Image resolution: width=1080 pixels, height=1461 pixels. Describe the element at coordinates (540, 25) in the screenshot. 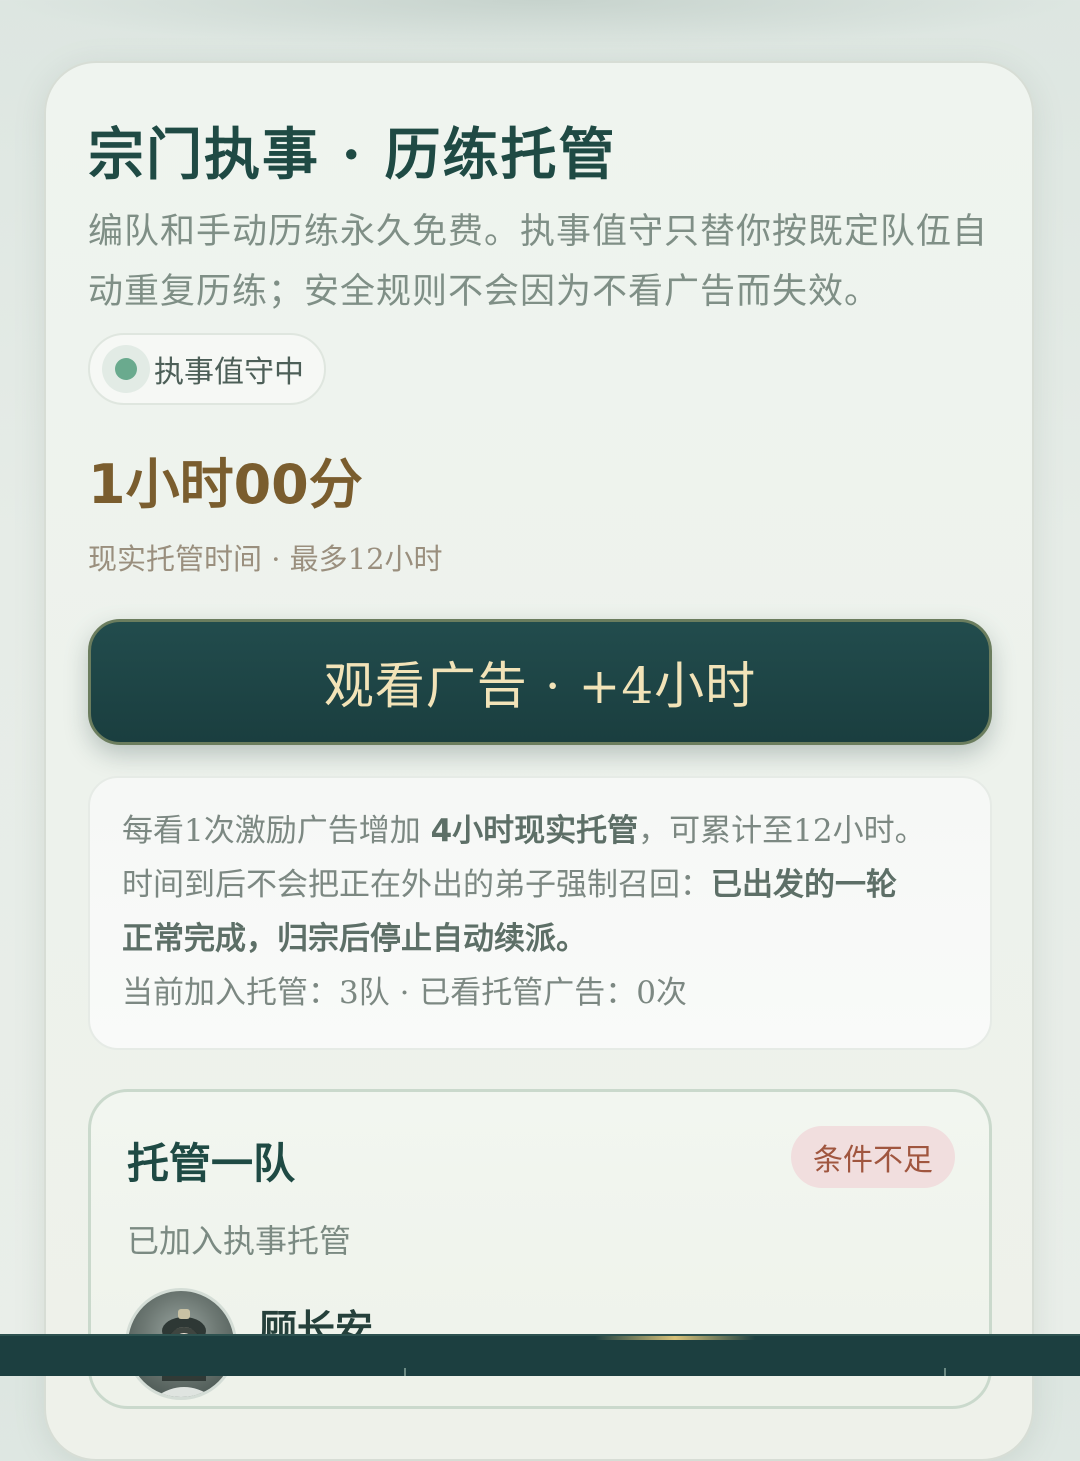

I see `top-shadow` at that location.